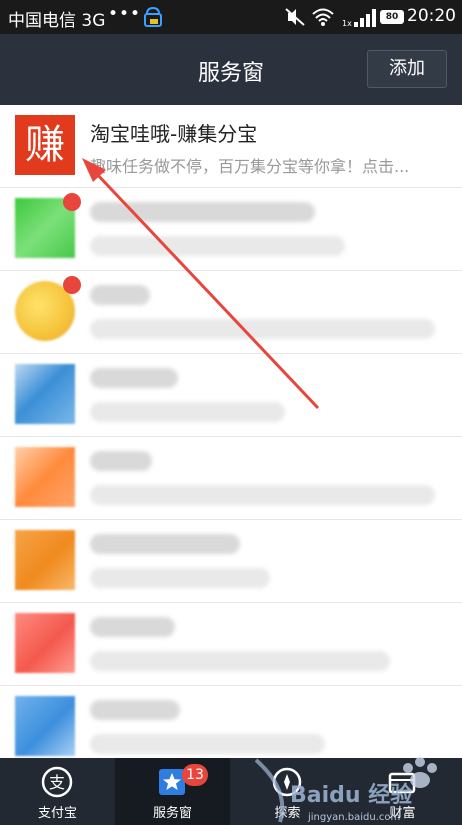 Image resolution: width=462 pixels, height=825 pixels. What do you see at coordinates (231, 17) in the screenshot?
I see `status-bar: 中国电信 3G ••• 1x 80 20:20` at bounding box center [231, 17].